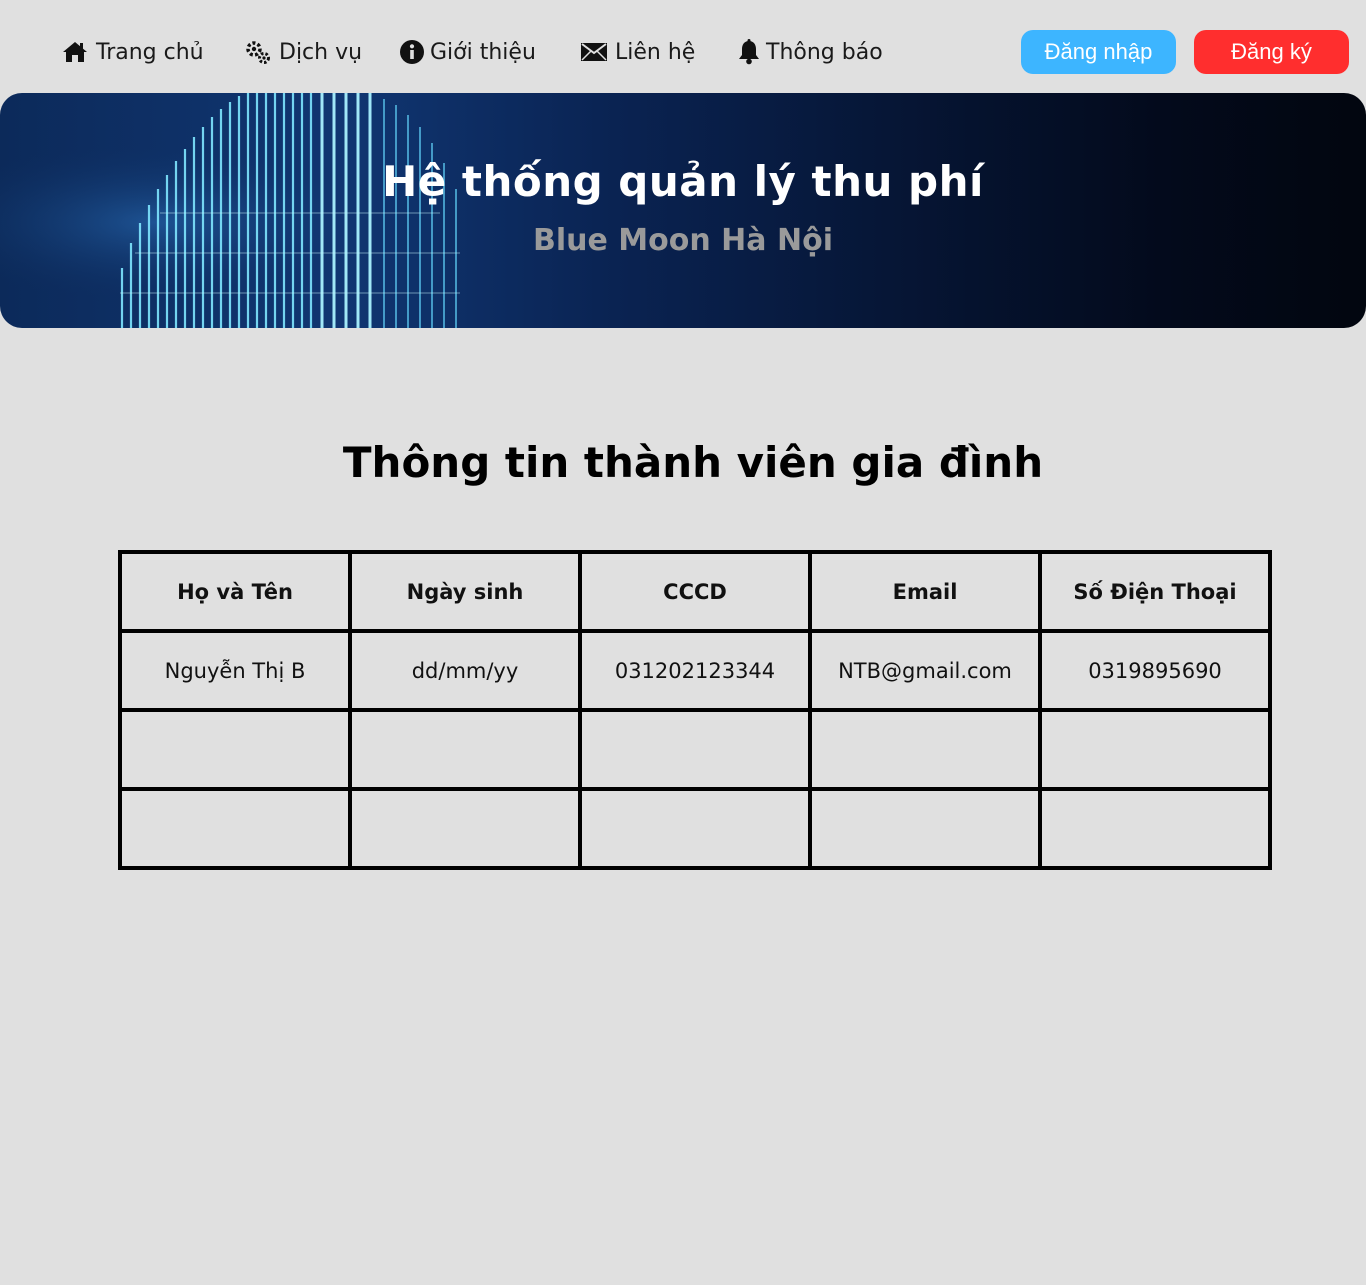 The image size is (1366, 1285). What do you see at coordinates (465, 670) in the screenshot?
I see `table-cell-birthdate: dd/mm/yy` at bounding box center [465, 670].